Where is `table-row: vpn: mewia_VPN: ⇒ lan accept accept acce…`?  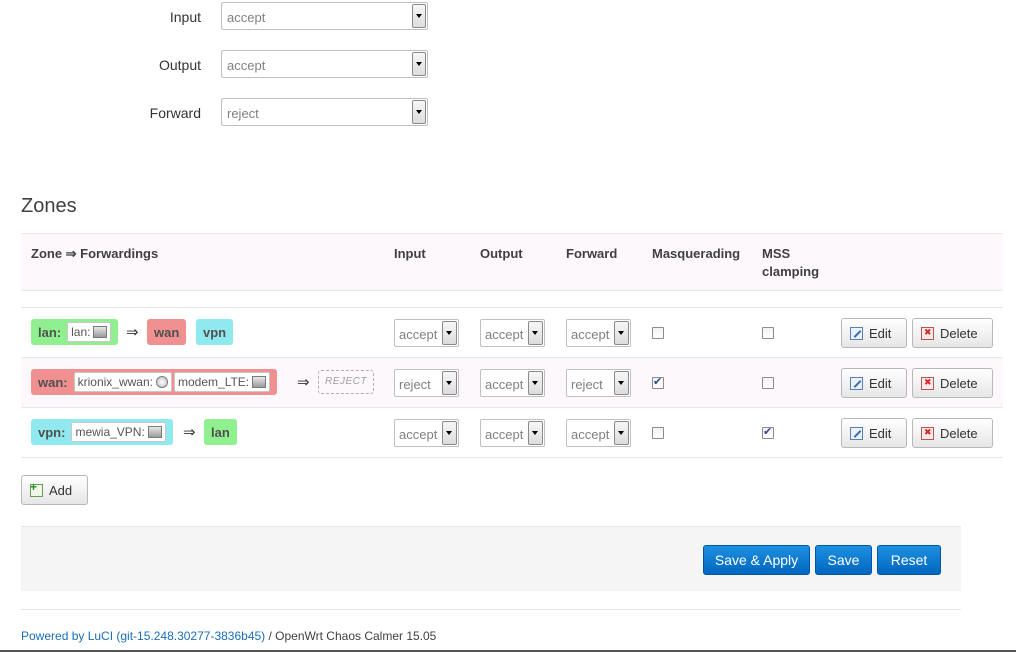 table-row: vpn: mewia_VPN: ⇒ lan accept accept acce… is located at coordinates (512, 433).